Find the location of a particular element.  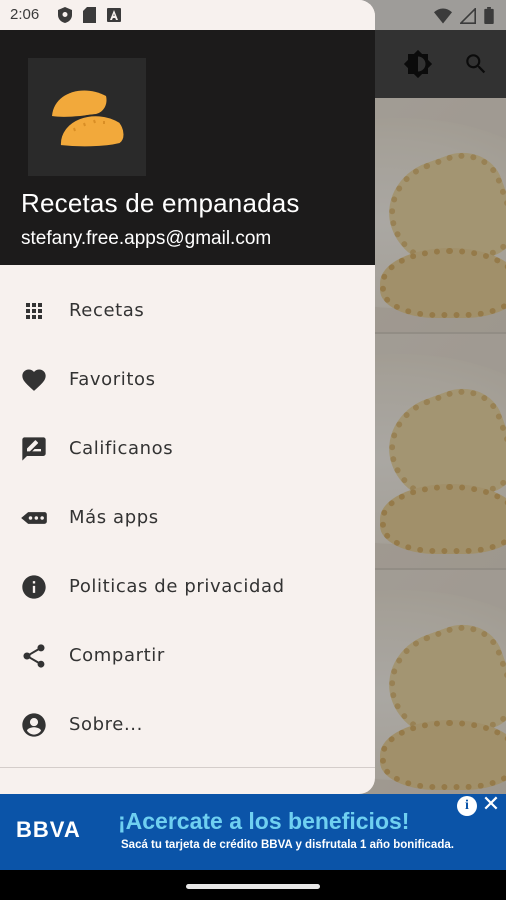

drawer-app-title: Recetas de empanadas is located at coordinates (160, 203).